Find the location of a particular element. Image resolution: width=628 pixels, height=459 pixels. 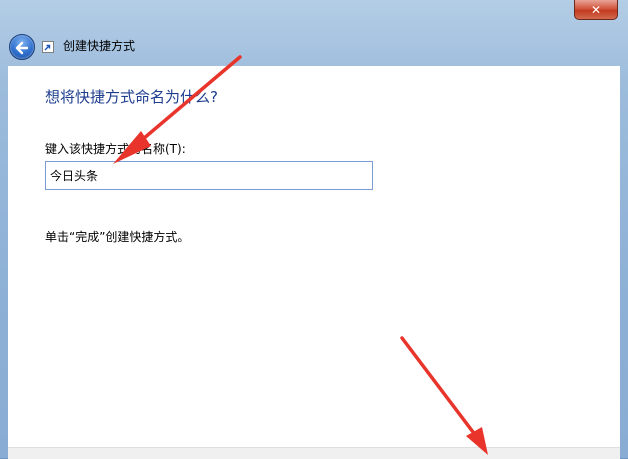

close-icon: ✕ is located at coordinates (596, 9).